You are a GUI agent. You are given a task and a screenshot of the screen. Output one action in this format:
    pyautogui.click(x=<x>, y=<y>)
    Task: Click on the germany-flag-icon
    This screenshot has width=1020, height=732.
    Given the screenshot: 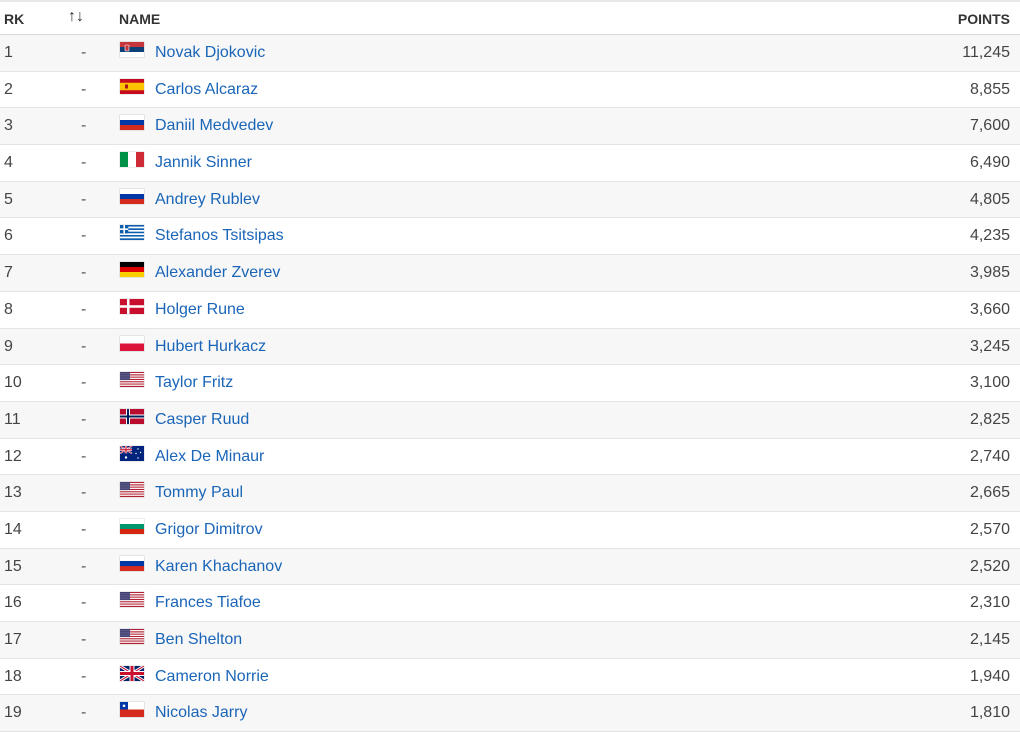 What is the action you would take?
    pyautogui.click(x=132, y=270)
    